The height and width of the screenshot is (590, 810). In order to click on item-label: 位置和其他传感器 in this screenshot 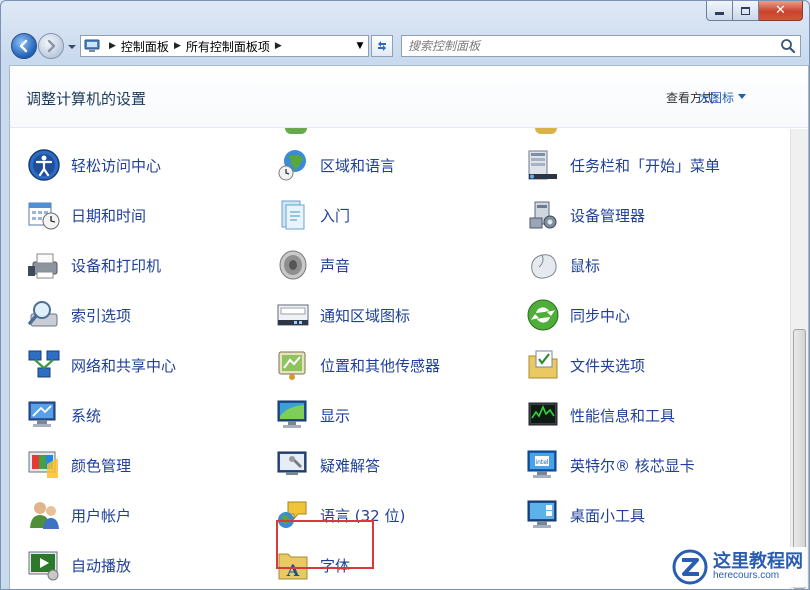, I will do `click(380, 365)`.